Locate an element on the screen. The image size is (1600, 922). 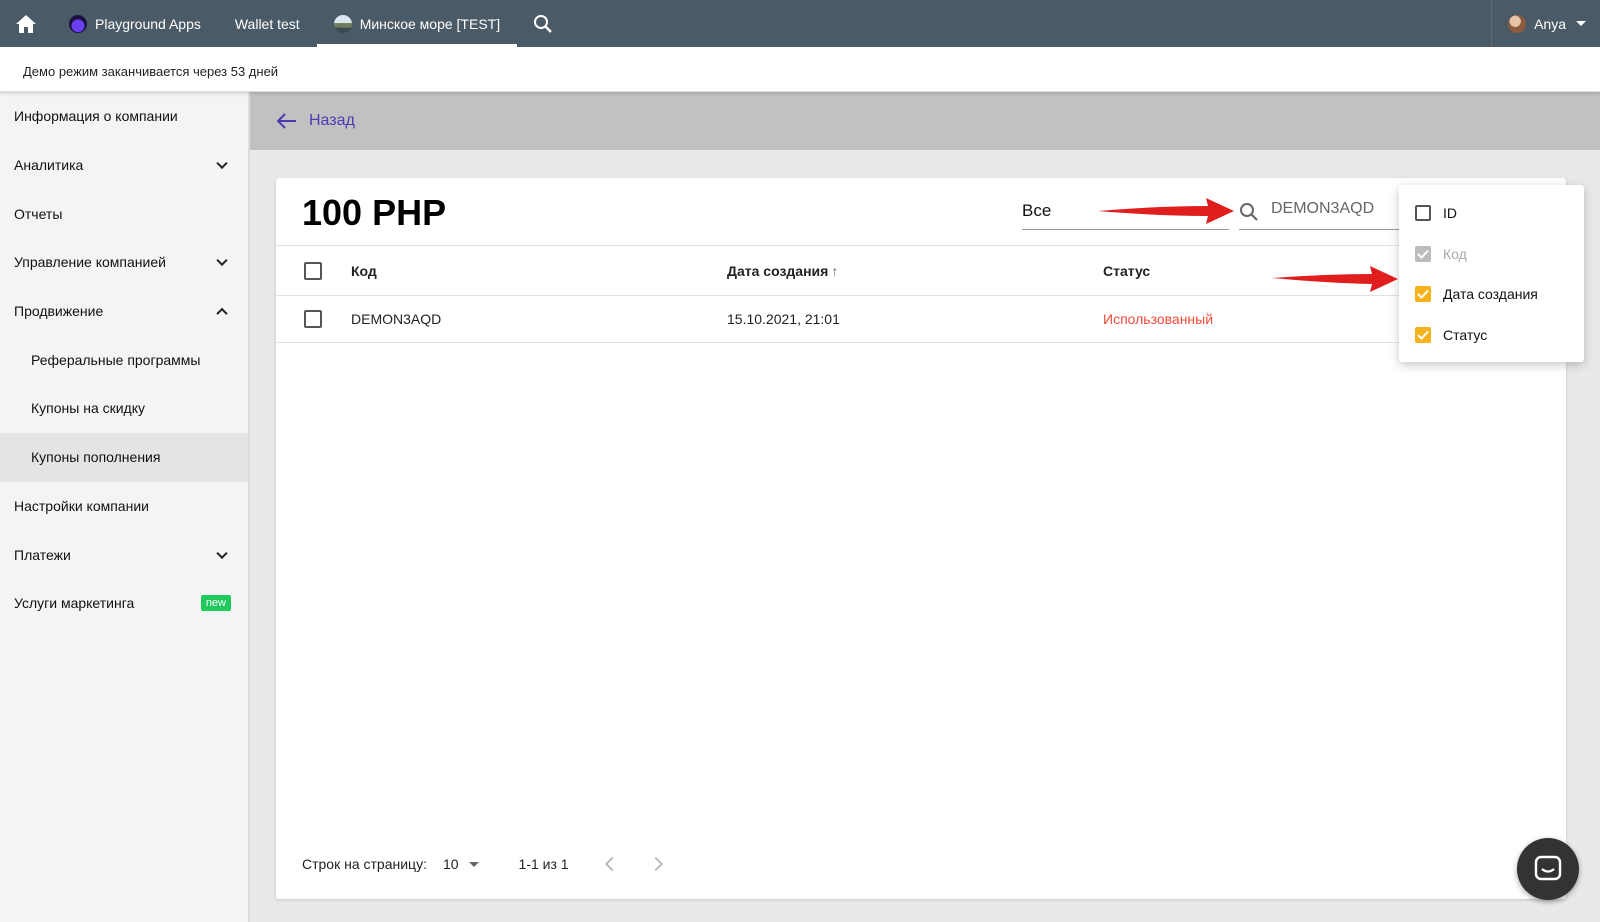
pagination: Строк на страницу: 10 1-1 из 1 is located at coordinates (482, 864).